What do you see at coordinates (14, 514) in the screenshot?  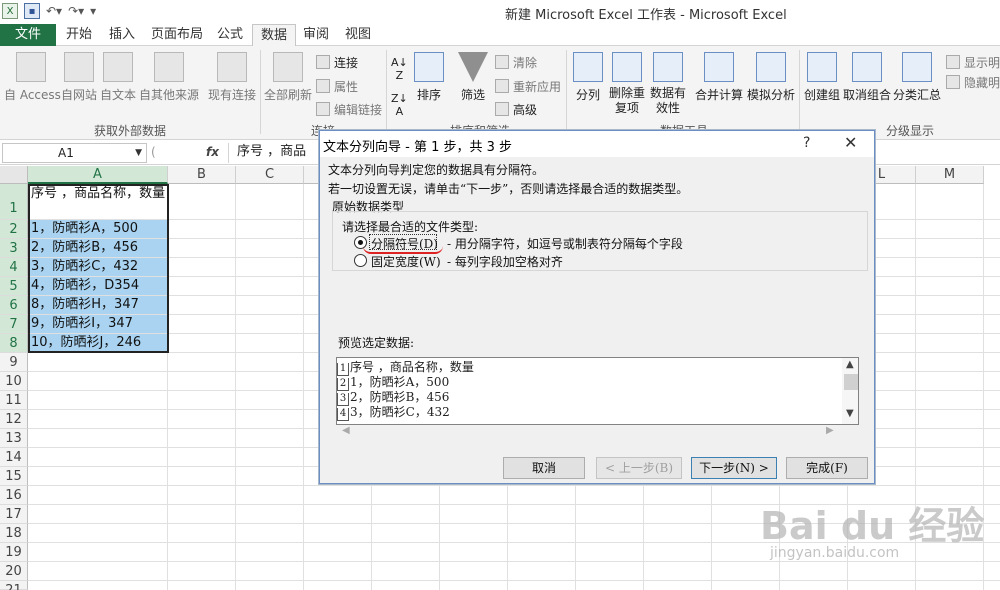 I see `row-header-17: 17` at bounding box center [14, 514].